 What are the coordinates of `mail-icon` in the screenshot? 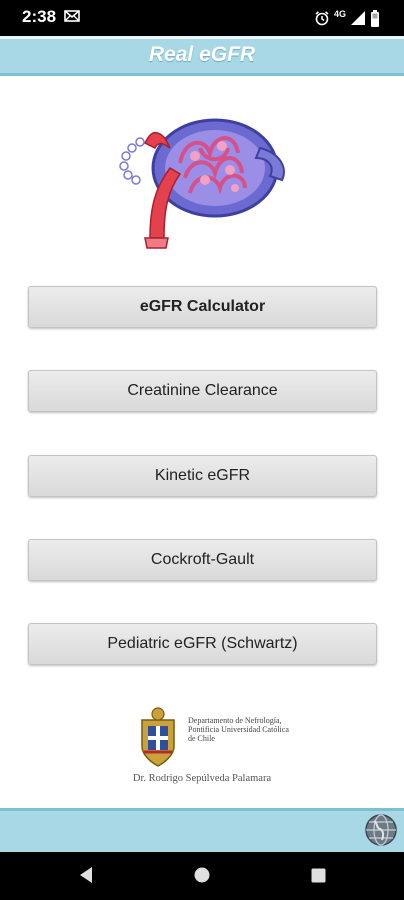 It's located at (72, 16).